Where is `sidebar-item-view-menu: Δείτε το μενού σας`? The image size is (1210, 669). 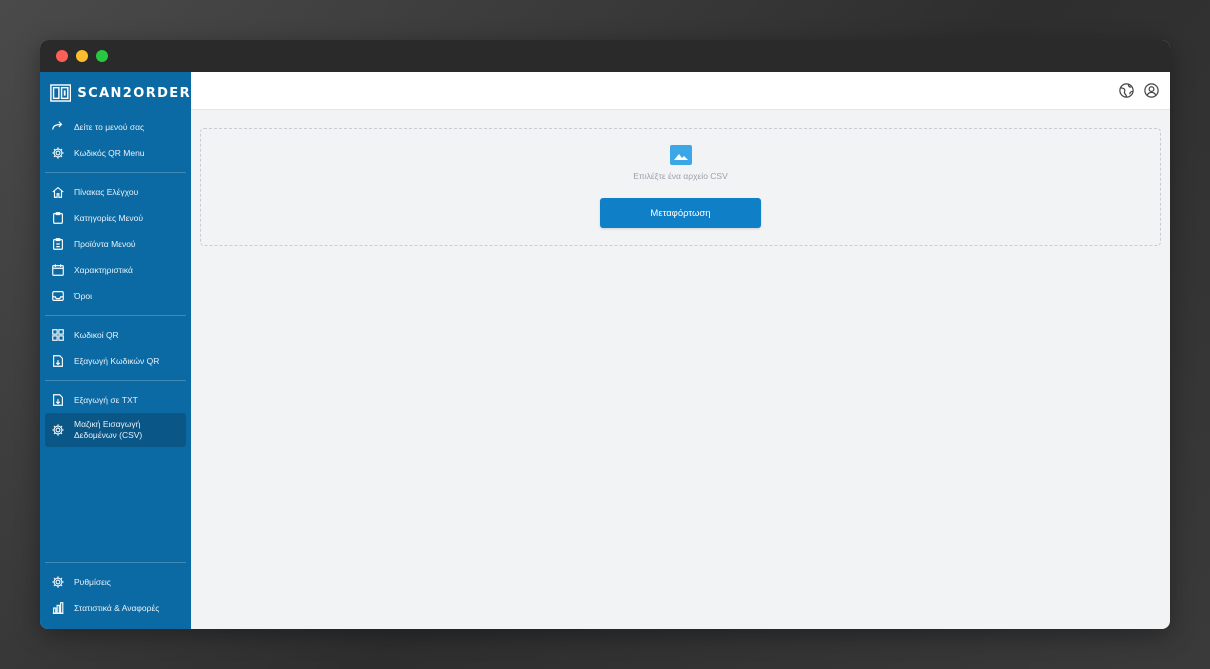 sidebar-item-view-menu: Δείτε το μενού σας is located at coordinates (115, 127).